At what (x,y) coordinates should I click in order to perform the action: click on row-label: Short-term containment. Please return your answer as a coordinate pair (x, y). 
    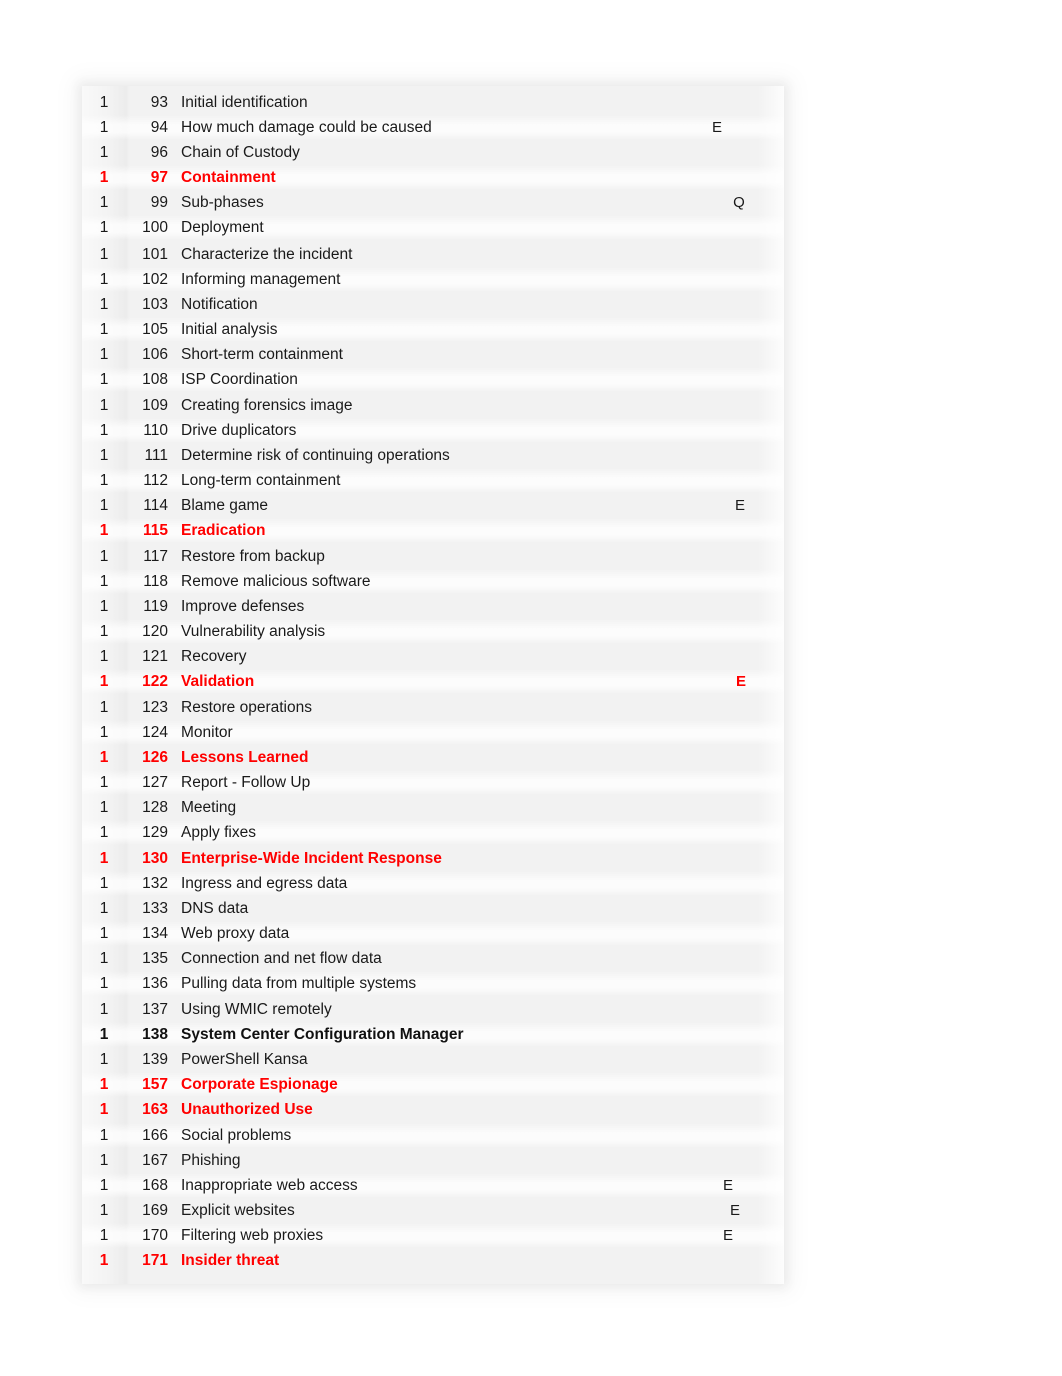
    Looking at the image, I should click on (262, 354).